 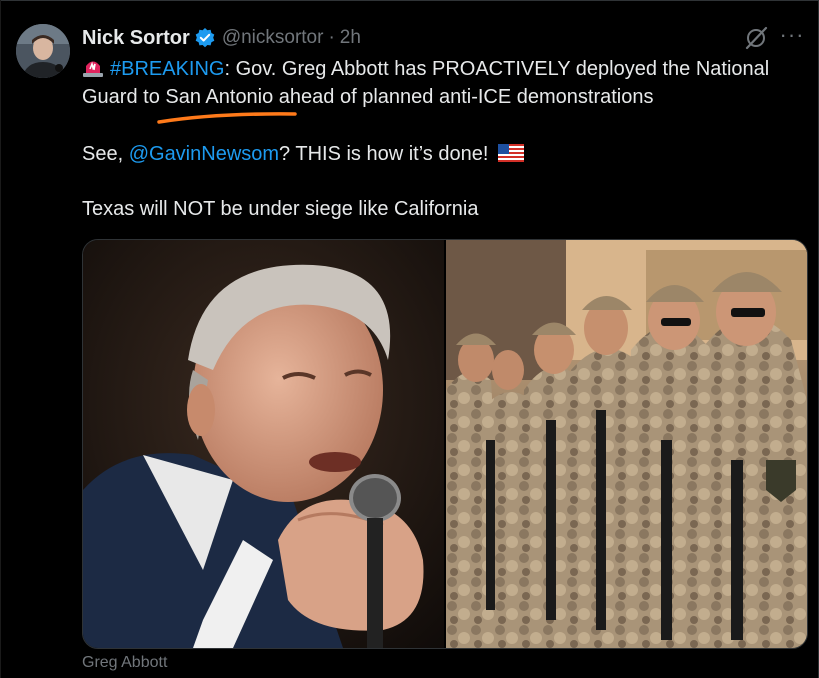 I want to click on tweet-header: Nick Sortor @nicksortor · 2h, so click(x=221, y=38).